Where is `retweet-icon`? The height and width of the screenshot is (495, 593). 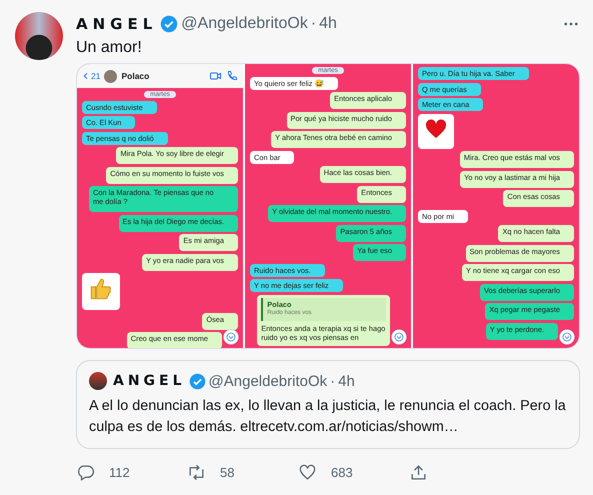 retweet-icon is located at coordinates (196, 472).